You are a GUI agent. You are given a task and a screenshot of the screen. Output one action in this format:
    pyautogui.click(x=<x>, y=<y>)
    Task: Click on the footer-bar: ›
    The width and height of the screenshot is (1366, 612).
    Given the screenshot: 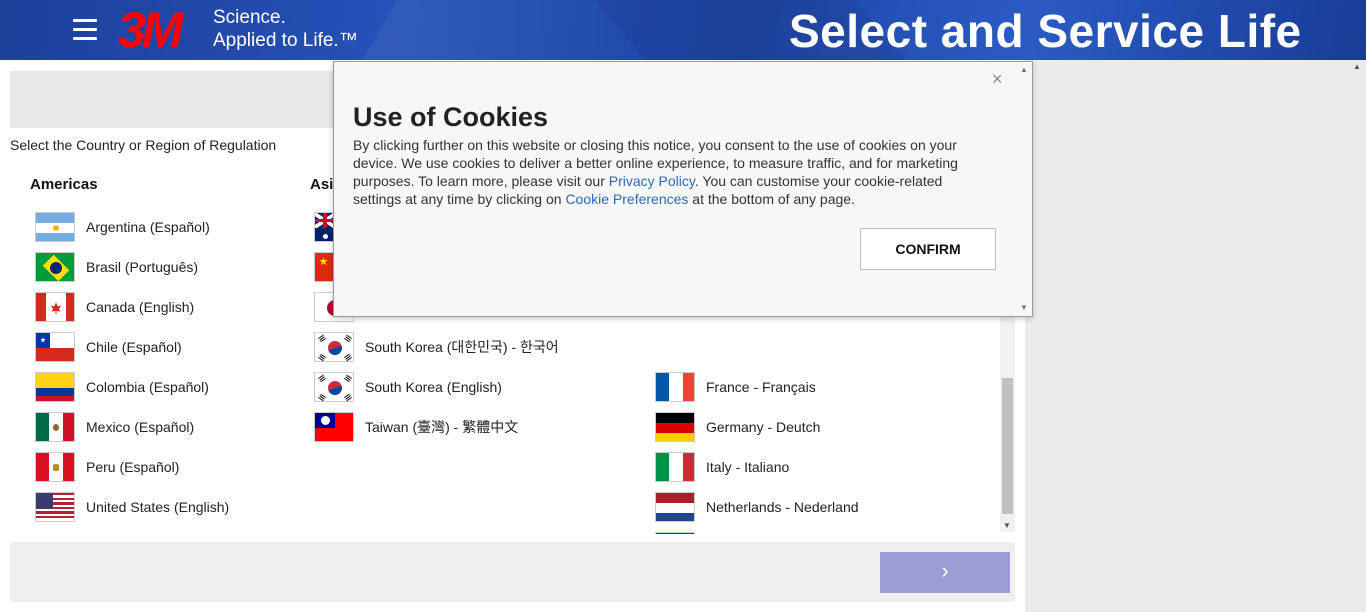 What is the action you would take?
    pyautogui.click(x=512, y=572)
    